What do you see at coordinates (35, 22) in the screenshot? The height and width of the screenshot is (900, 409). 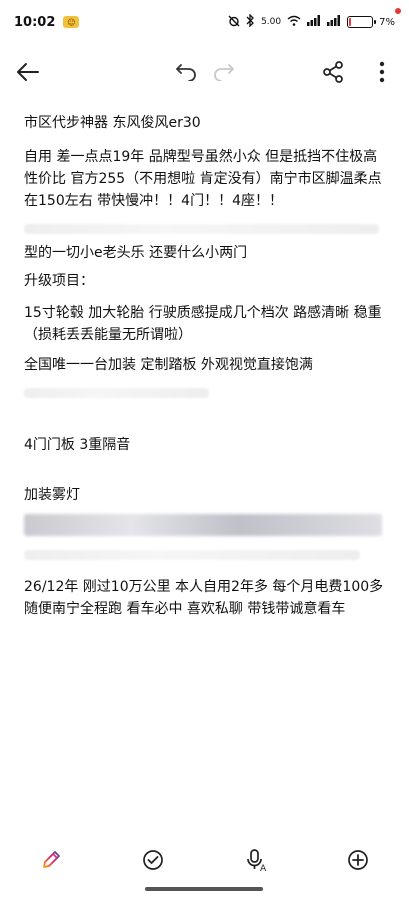 I see `status-time: 10:02` at bounding box center [35, 22].